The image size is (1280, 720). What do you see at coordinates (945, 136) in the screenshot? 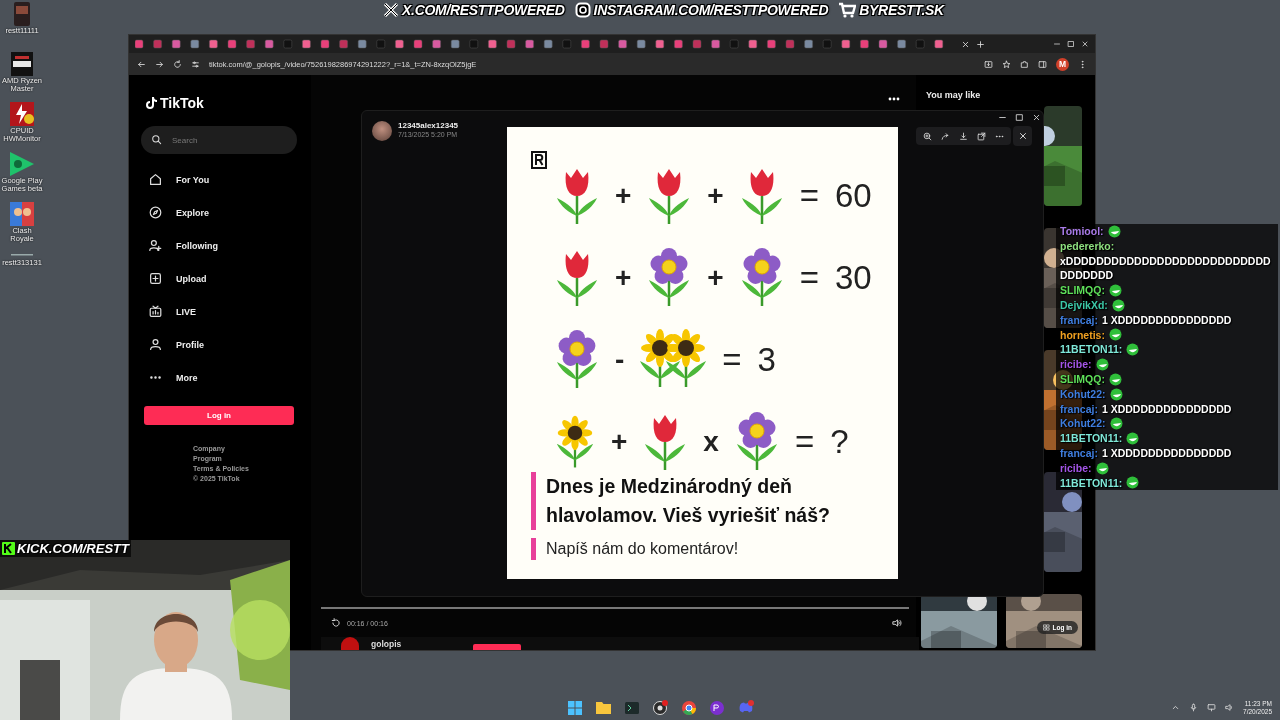
I see `share-icon` at bounding box center [945, 136].